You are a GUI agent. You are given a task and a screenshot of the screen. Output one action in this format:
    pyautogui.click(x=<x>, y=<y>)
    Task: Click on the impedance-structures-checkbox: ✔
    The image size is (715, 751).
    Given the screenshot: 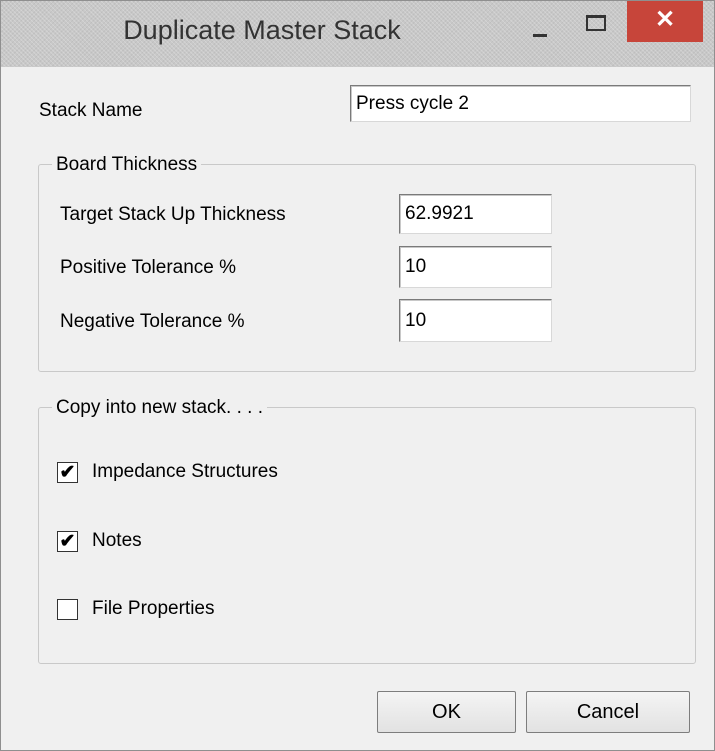 What is the action you would take?
    pyautogui.click(x=67, y=472)
    